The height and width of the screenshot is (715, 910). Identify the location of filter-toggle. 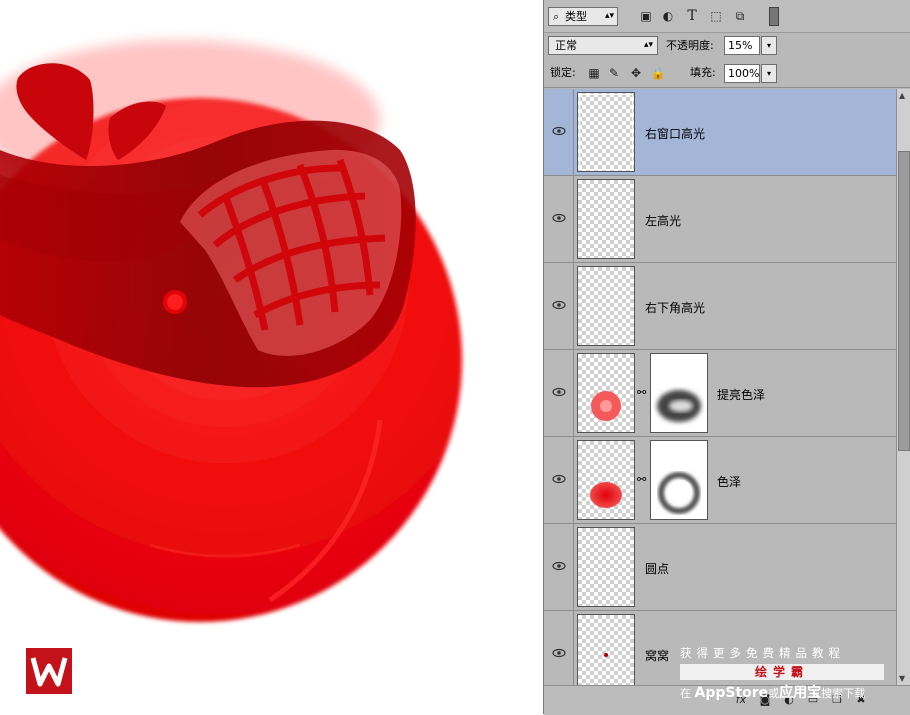
(774, 16).